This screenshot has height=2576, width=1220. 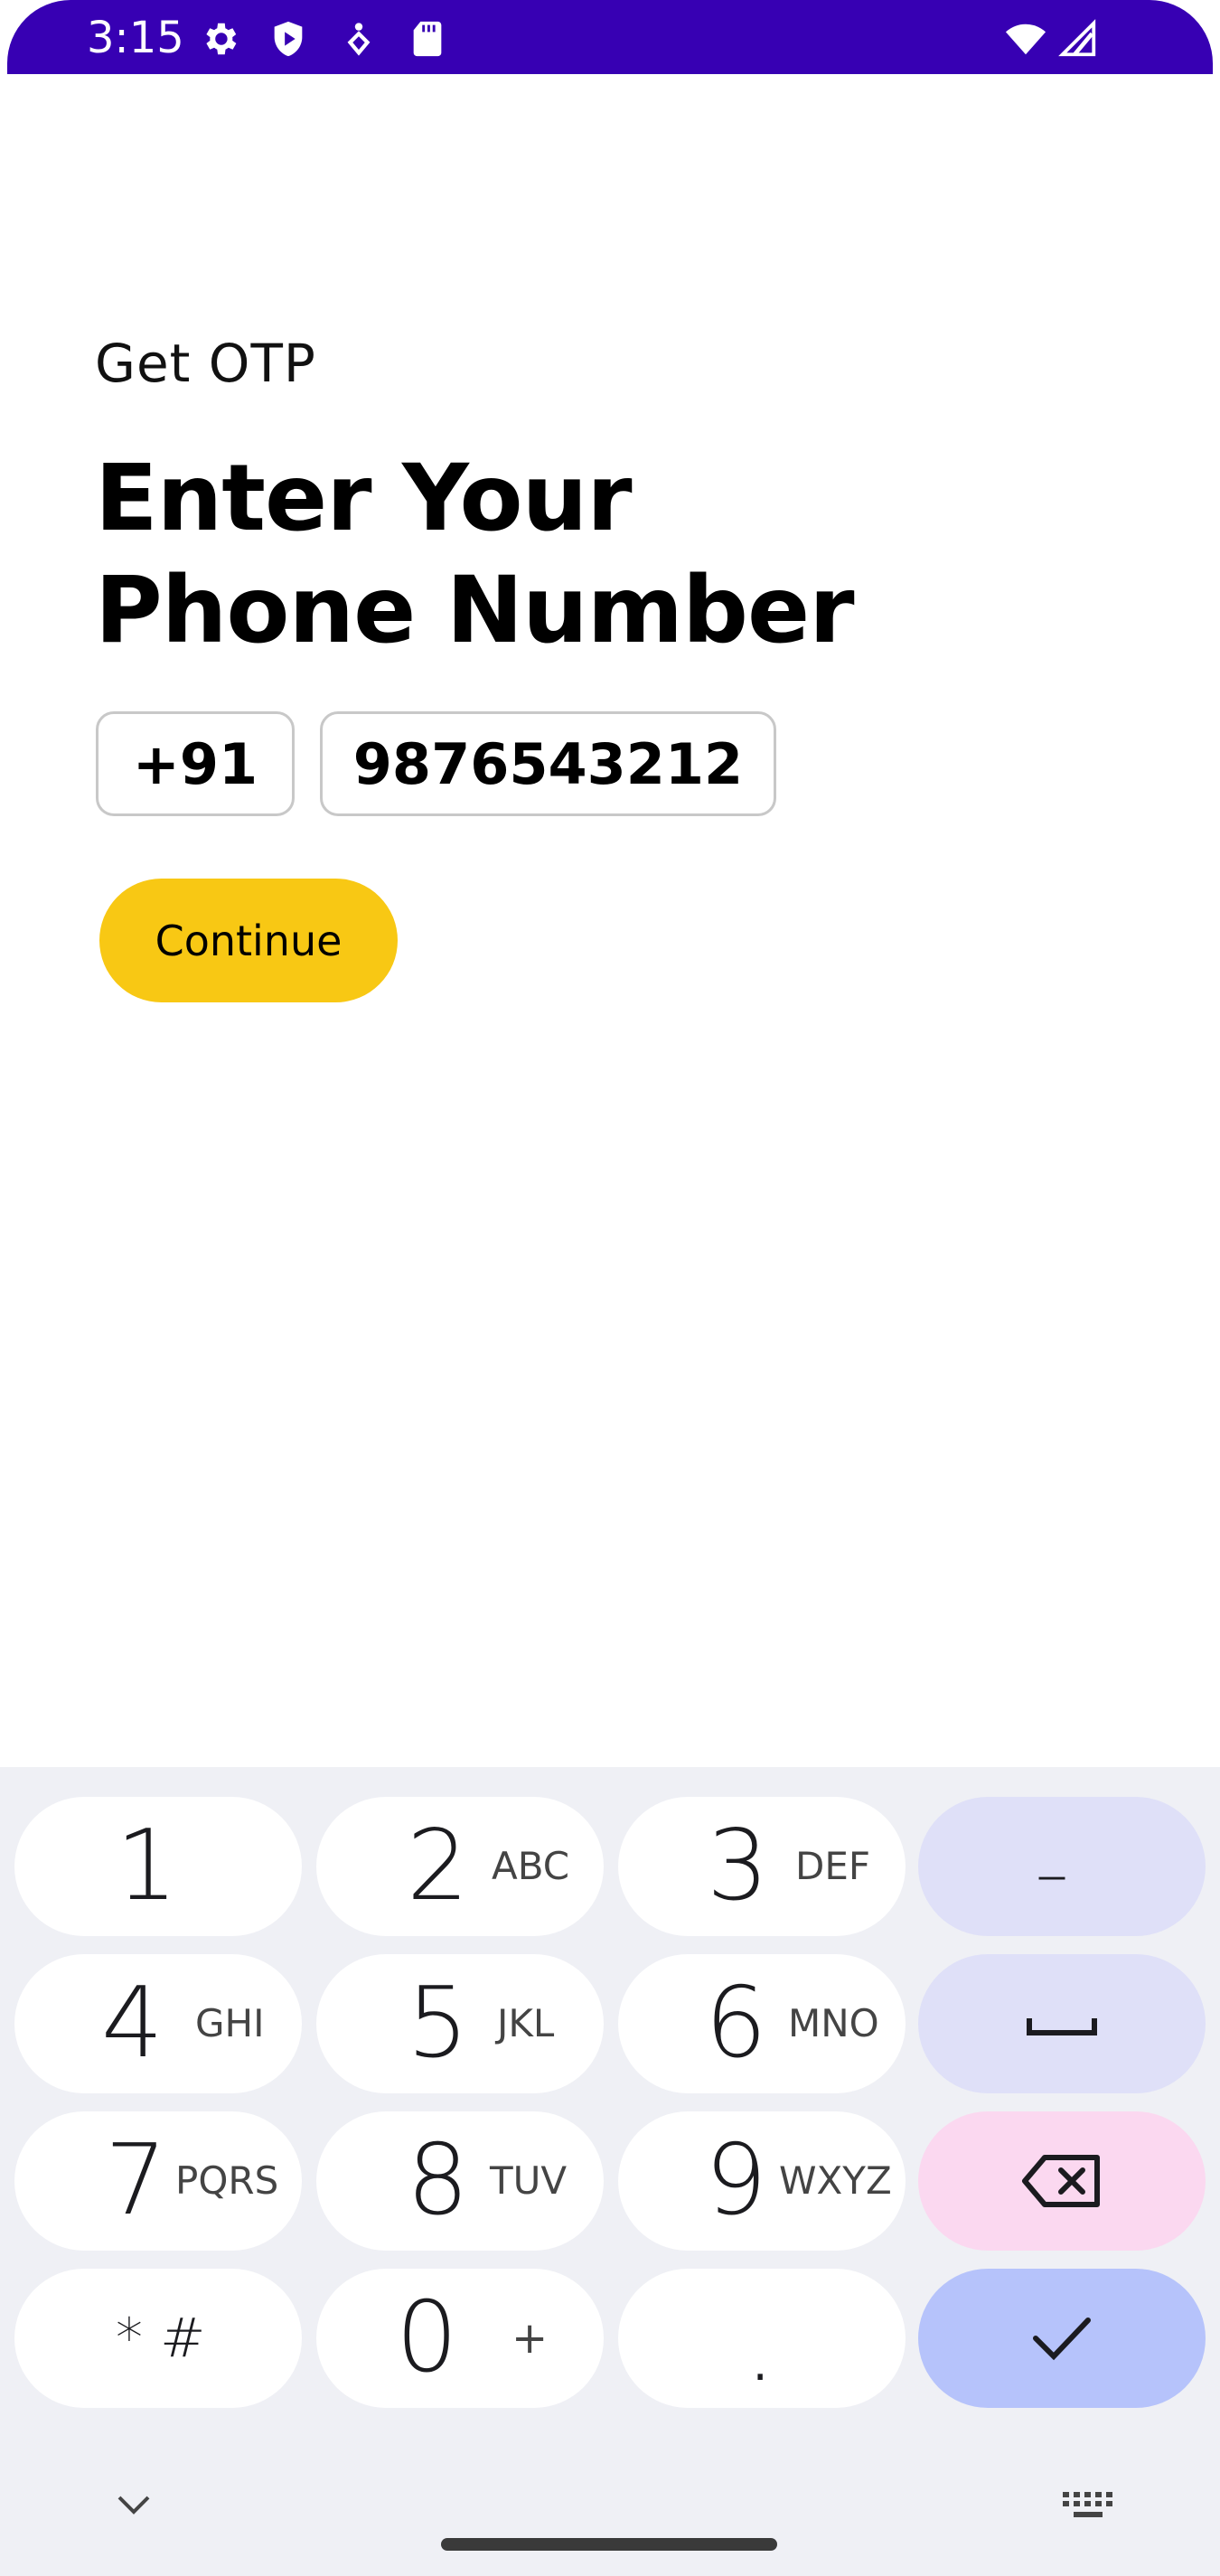 What do you see at coordinates (227, 2180) in the screenshot?
I see `key-letters: PQRS` at bounding box center [227, 2180].